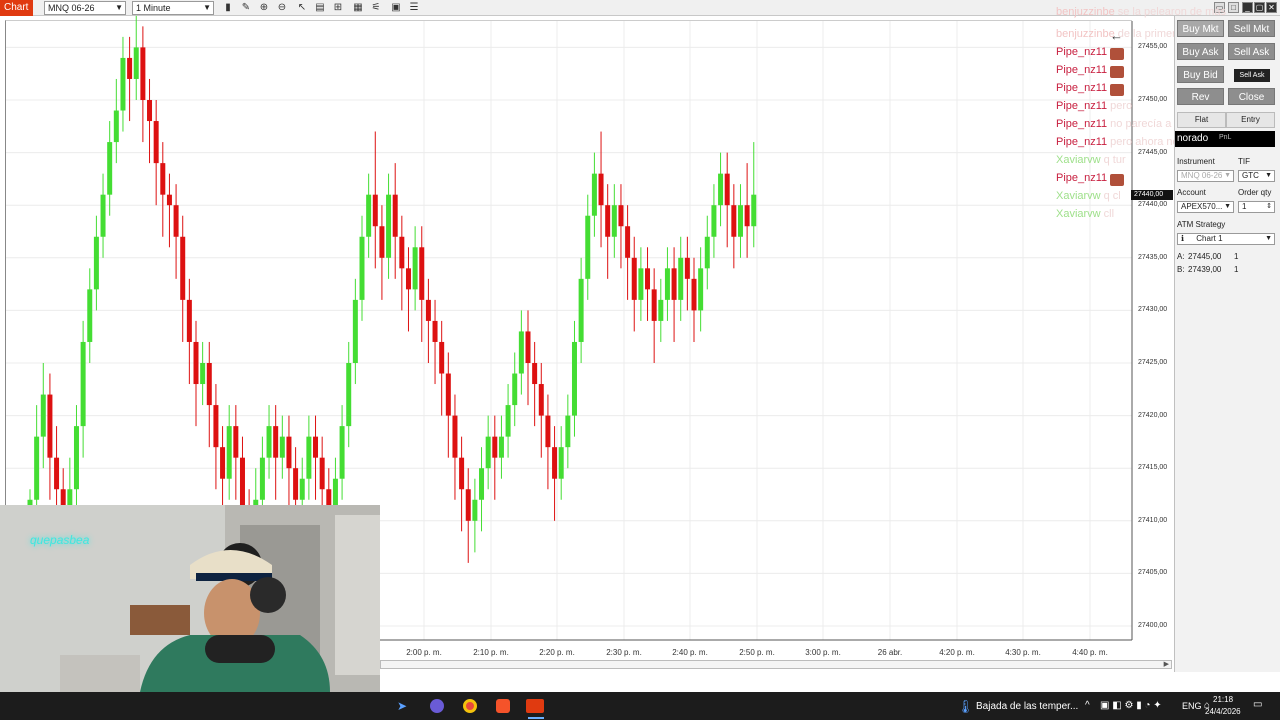 Image resolution: width=1280 pixels, height=720 pixels. I want to click on chat-message: Pipe_nz11 pero ahora no, so click(1117, 142).